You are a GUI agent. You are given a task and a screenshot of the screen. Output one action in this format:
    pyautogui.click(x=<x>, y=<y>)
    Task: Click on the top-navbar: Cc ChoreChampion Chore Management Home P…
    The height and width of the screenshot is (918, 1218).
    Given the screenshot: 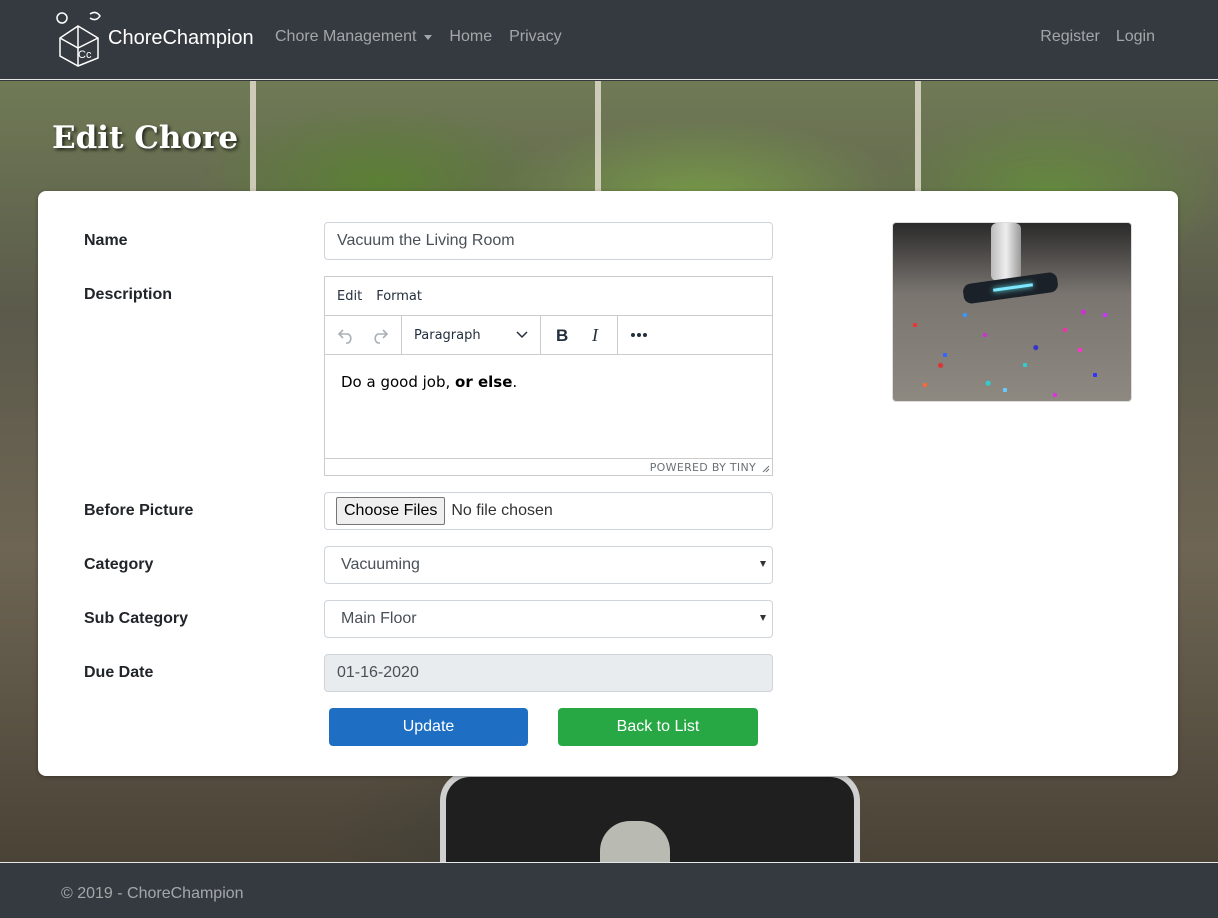 What is the action you would take?
    pyautogui.click(x=609, y=40)
    